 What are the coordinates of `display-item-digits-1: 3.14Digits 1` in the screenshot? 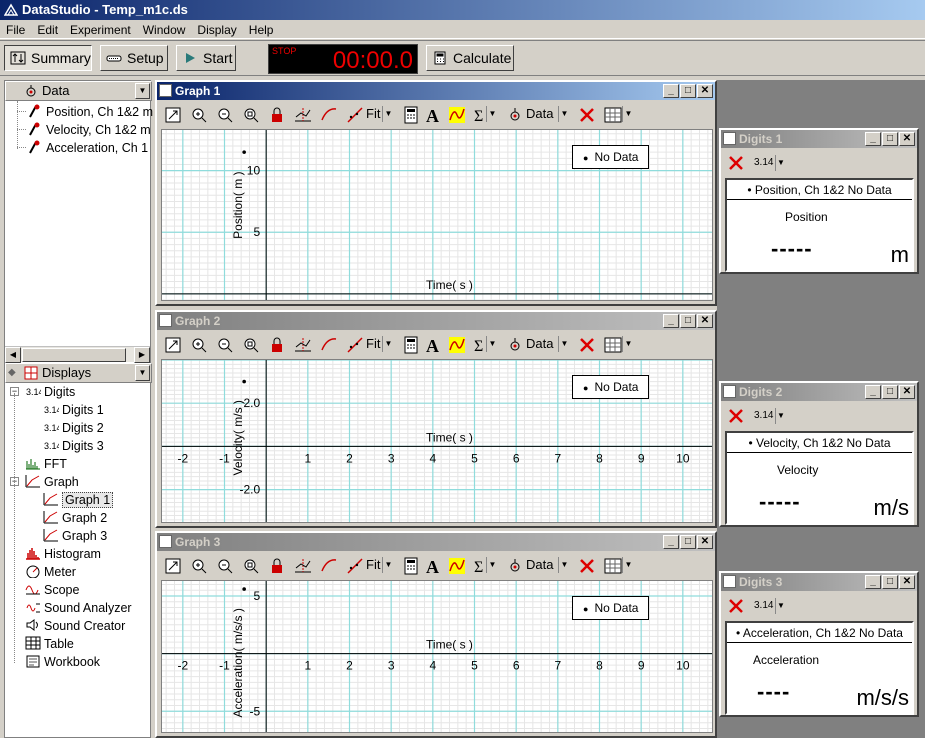 It's located at (73, 410).